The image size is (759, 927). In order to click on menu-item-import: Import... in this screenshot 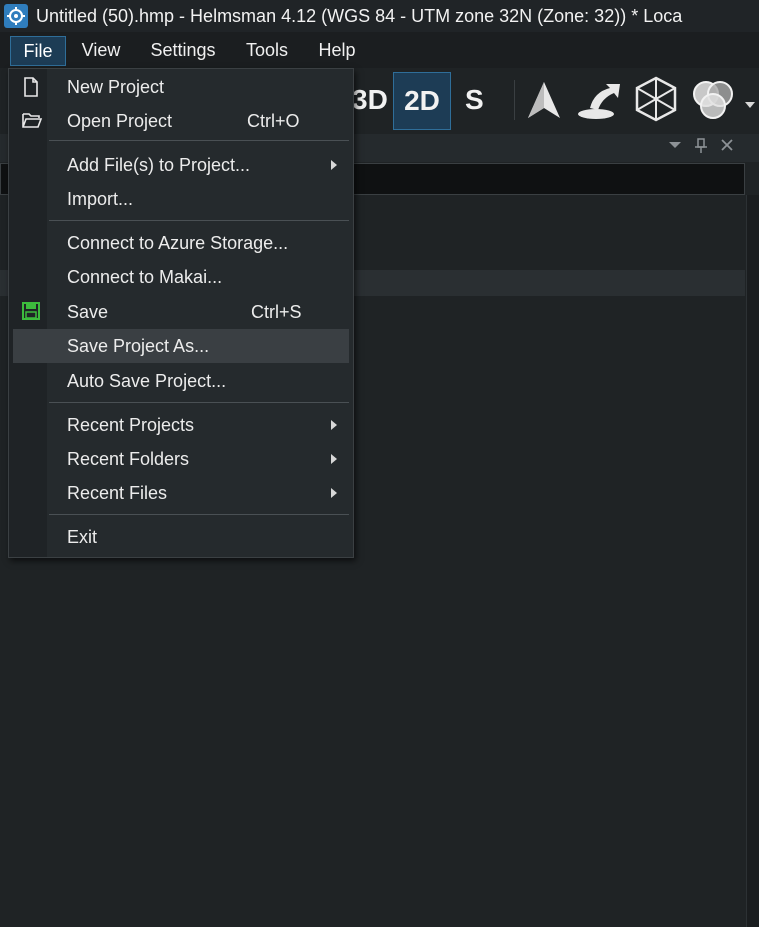, I will do `click(181, 199)`.